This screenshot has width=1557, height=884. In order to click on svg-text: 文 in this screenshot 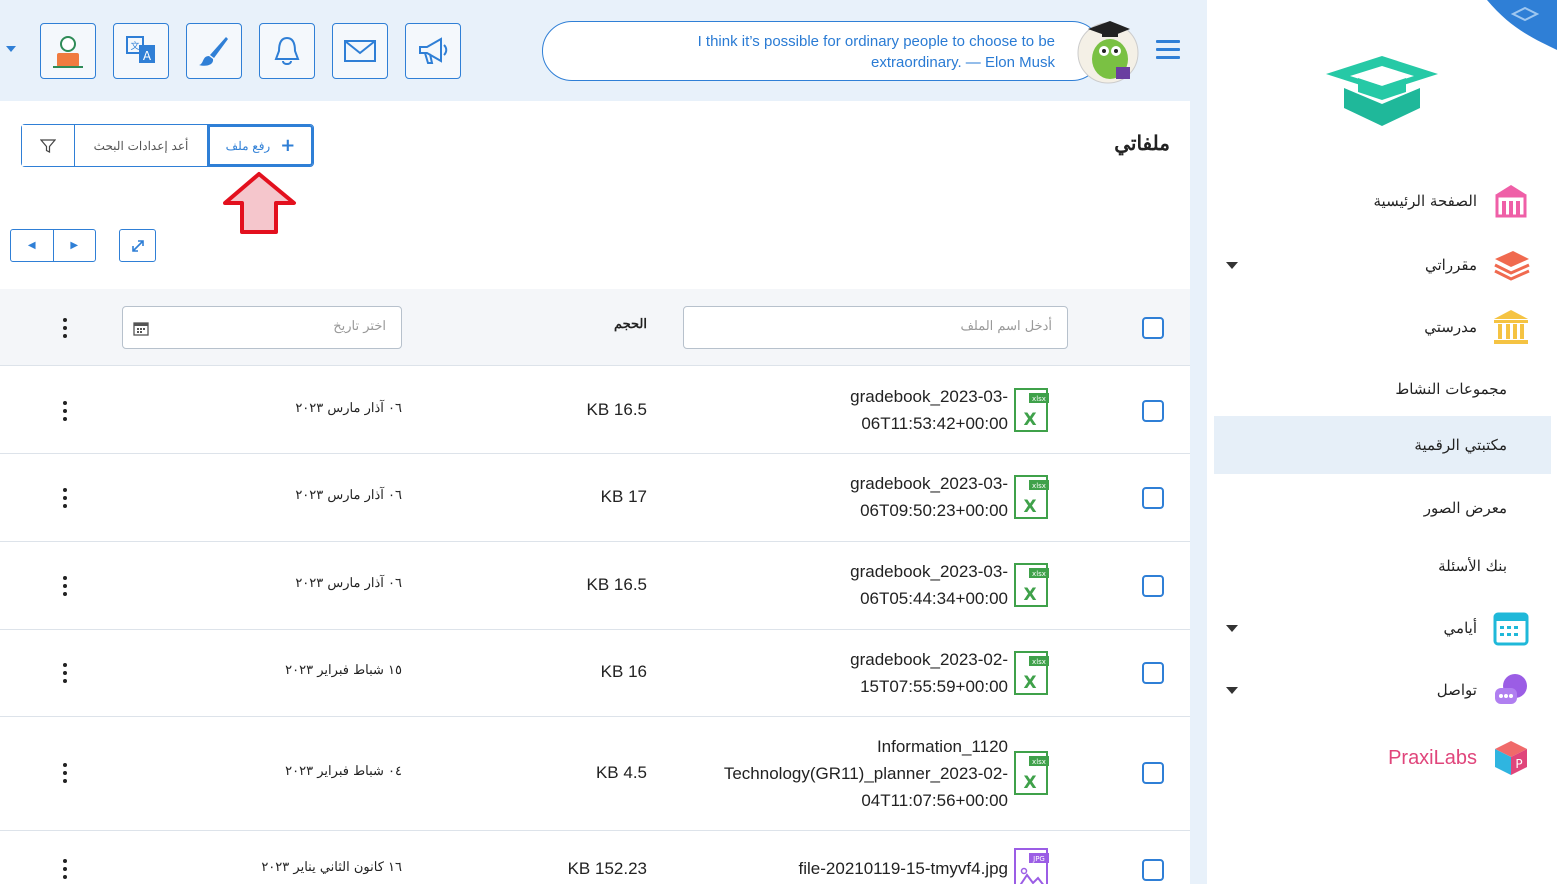, I will do `click(134, 46)`.